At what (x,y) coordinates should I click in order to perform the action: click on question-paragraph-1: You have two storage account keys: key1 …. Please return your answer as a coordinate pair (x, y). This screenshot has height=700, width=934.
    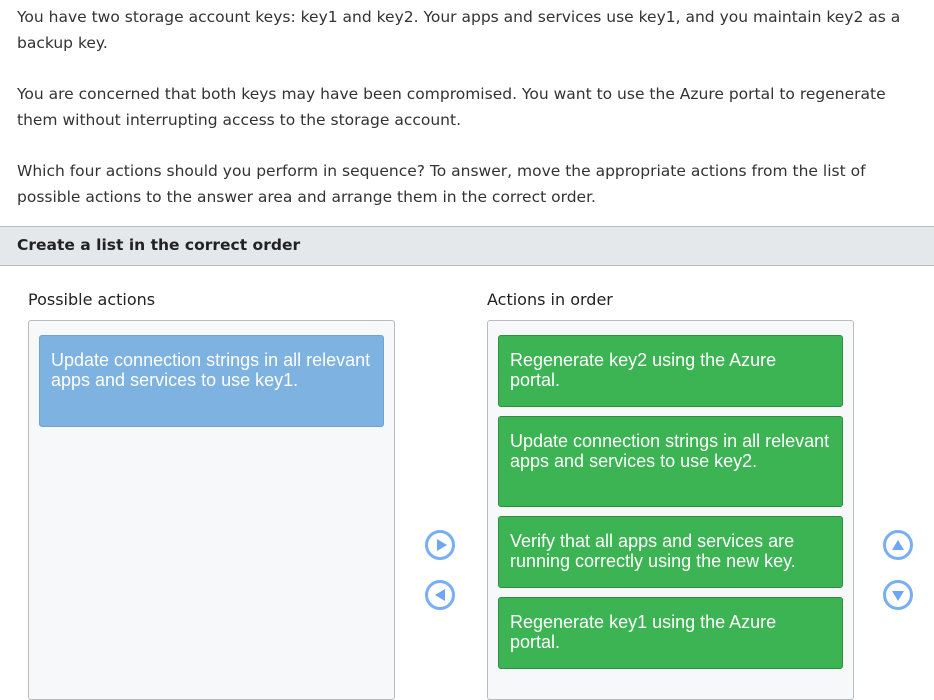
    Looking at the image, I should click on (459, 30).